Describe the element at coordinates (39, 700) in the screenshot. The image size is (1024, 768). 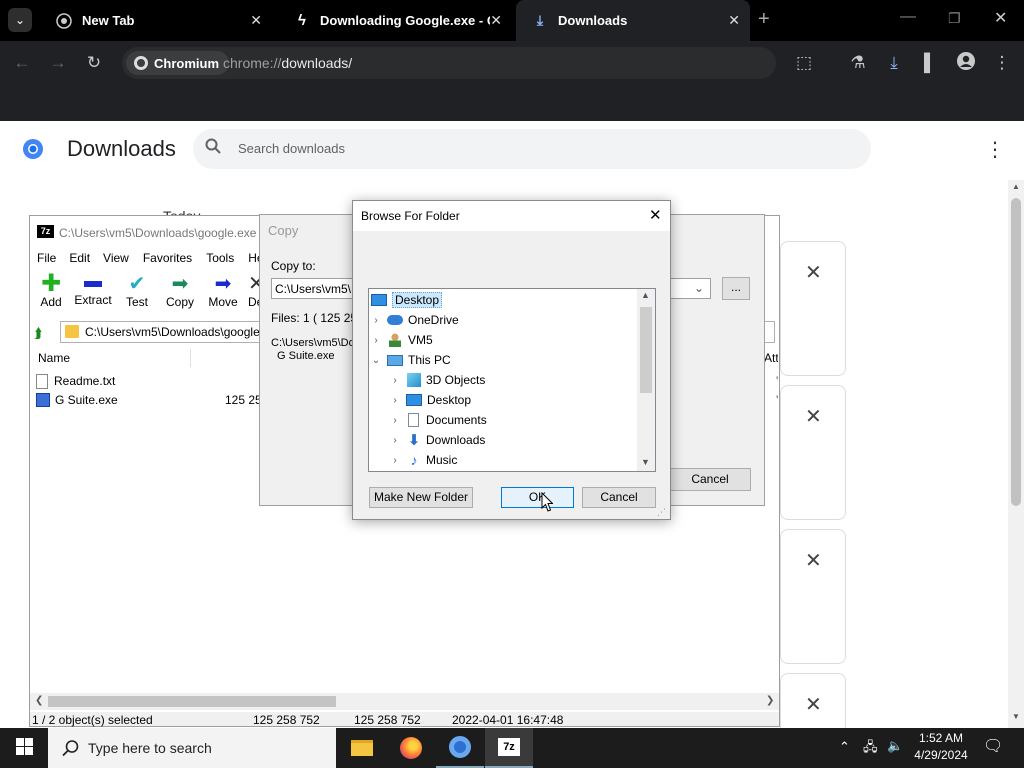
I see `scroll-left-arrow-icon: ❮` at that location.